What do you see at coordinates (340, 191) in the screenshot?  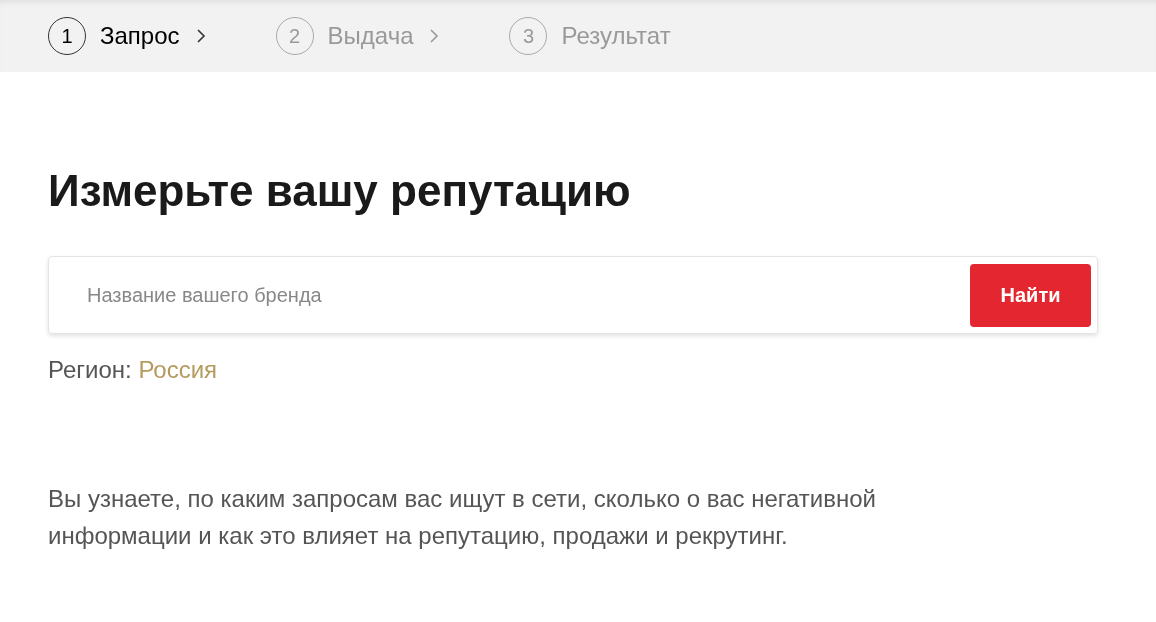 I see `page-heading: Измерьте вашу репутацию` at bounding box center [340, 191].